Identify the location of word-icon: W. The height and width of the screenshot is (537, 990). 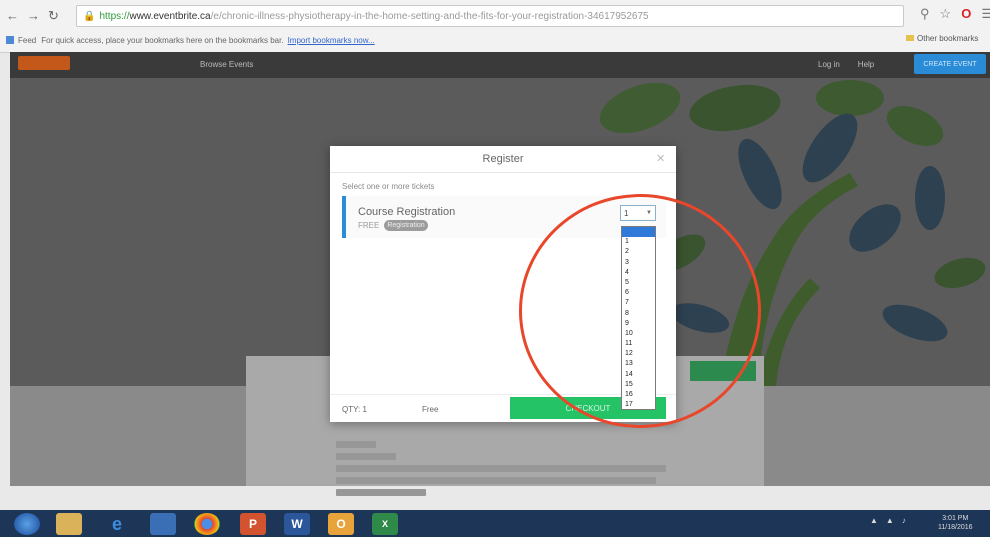
(297, 524).